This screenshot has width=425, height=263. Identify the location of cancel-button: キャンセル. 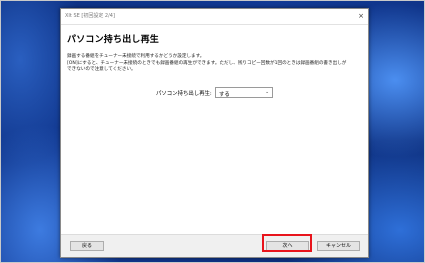
(338, 246).